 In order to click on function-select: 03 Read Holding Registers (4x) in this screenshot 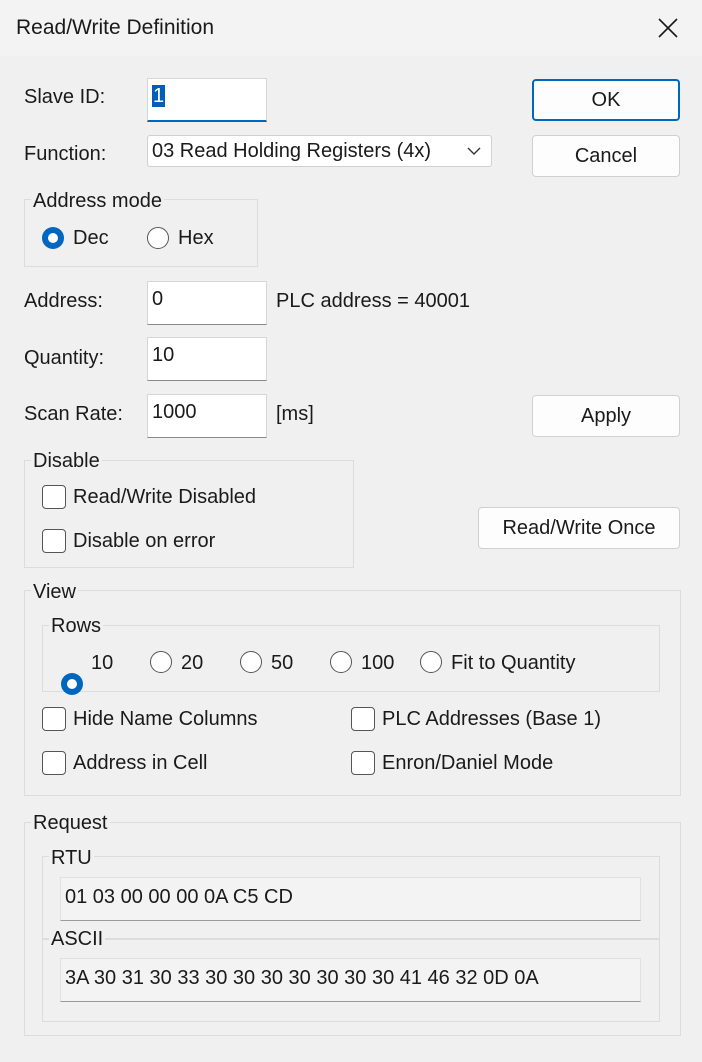, I will do `click(319, 151)`.